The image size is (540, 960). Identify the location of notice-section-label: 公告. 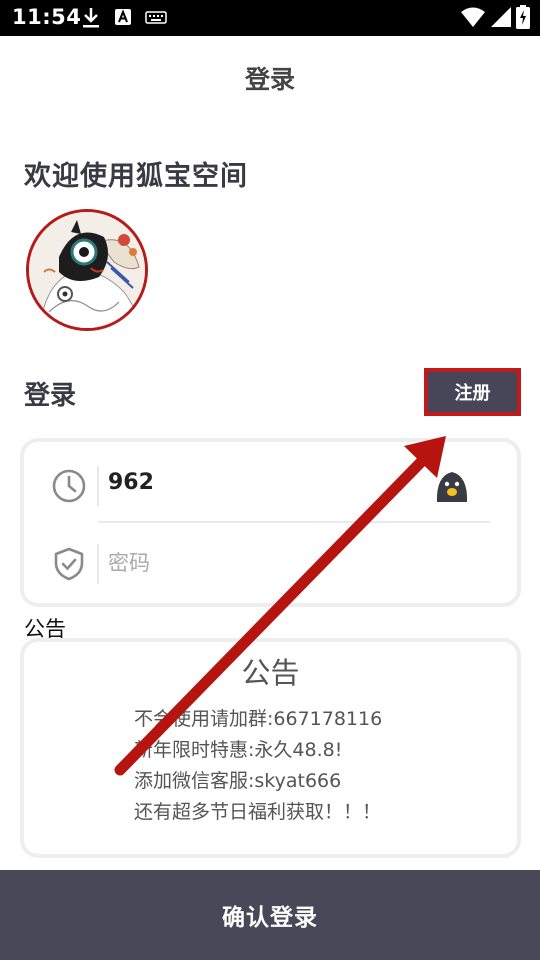
(45, 629).